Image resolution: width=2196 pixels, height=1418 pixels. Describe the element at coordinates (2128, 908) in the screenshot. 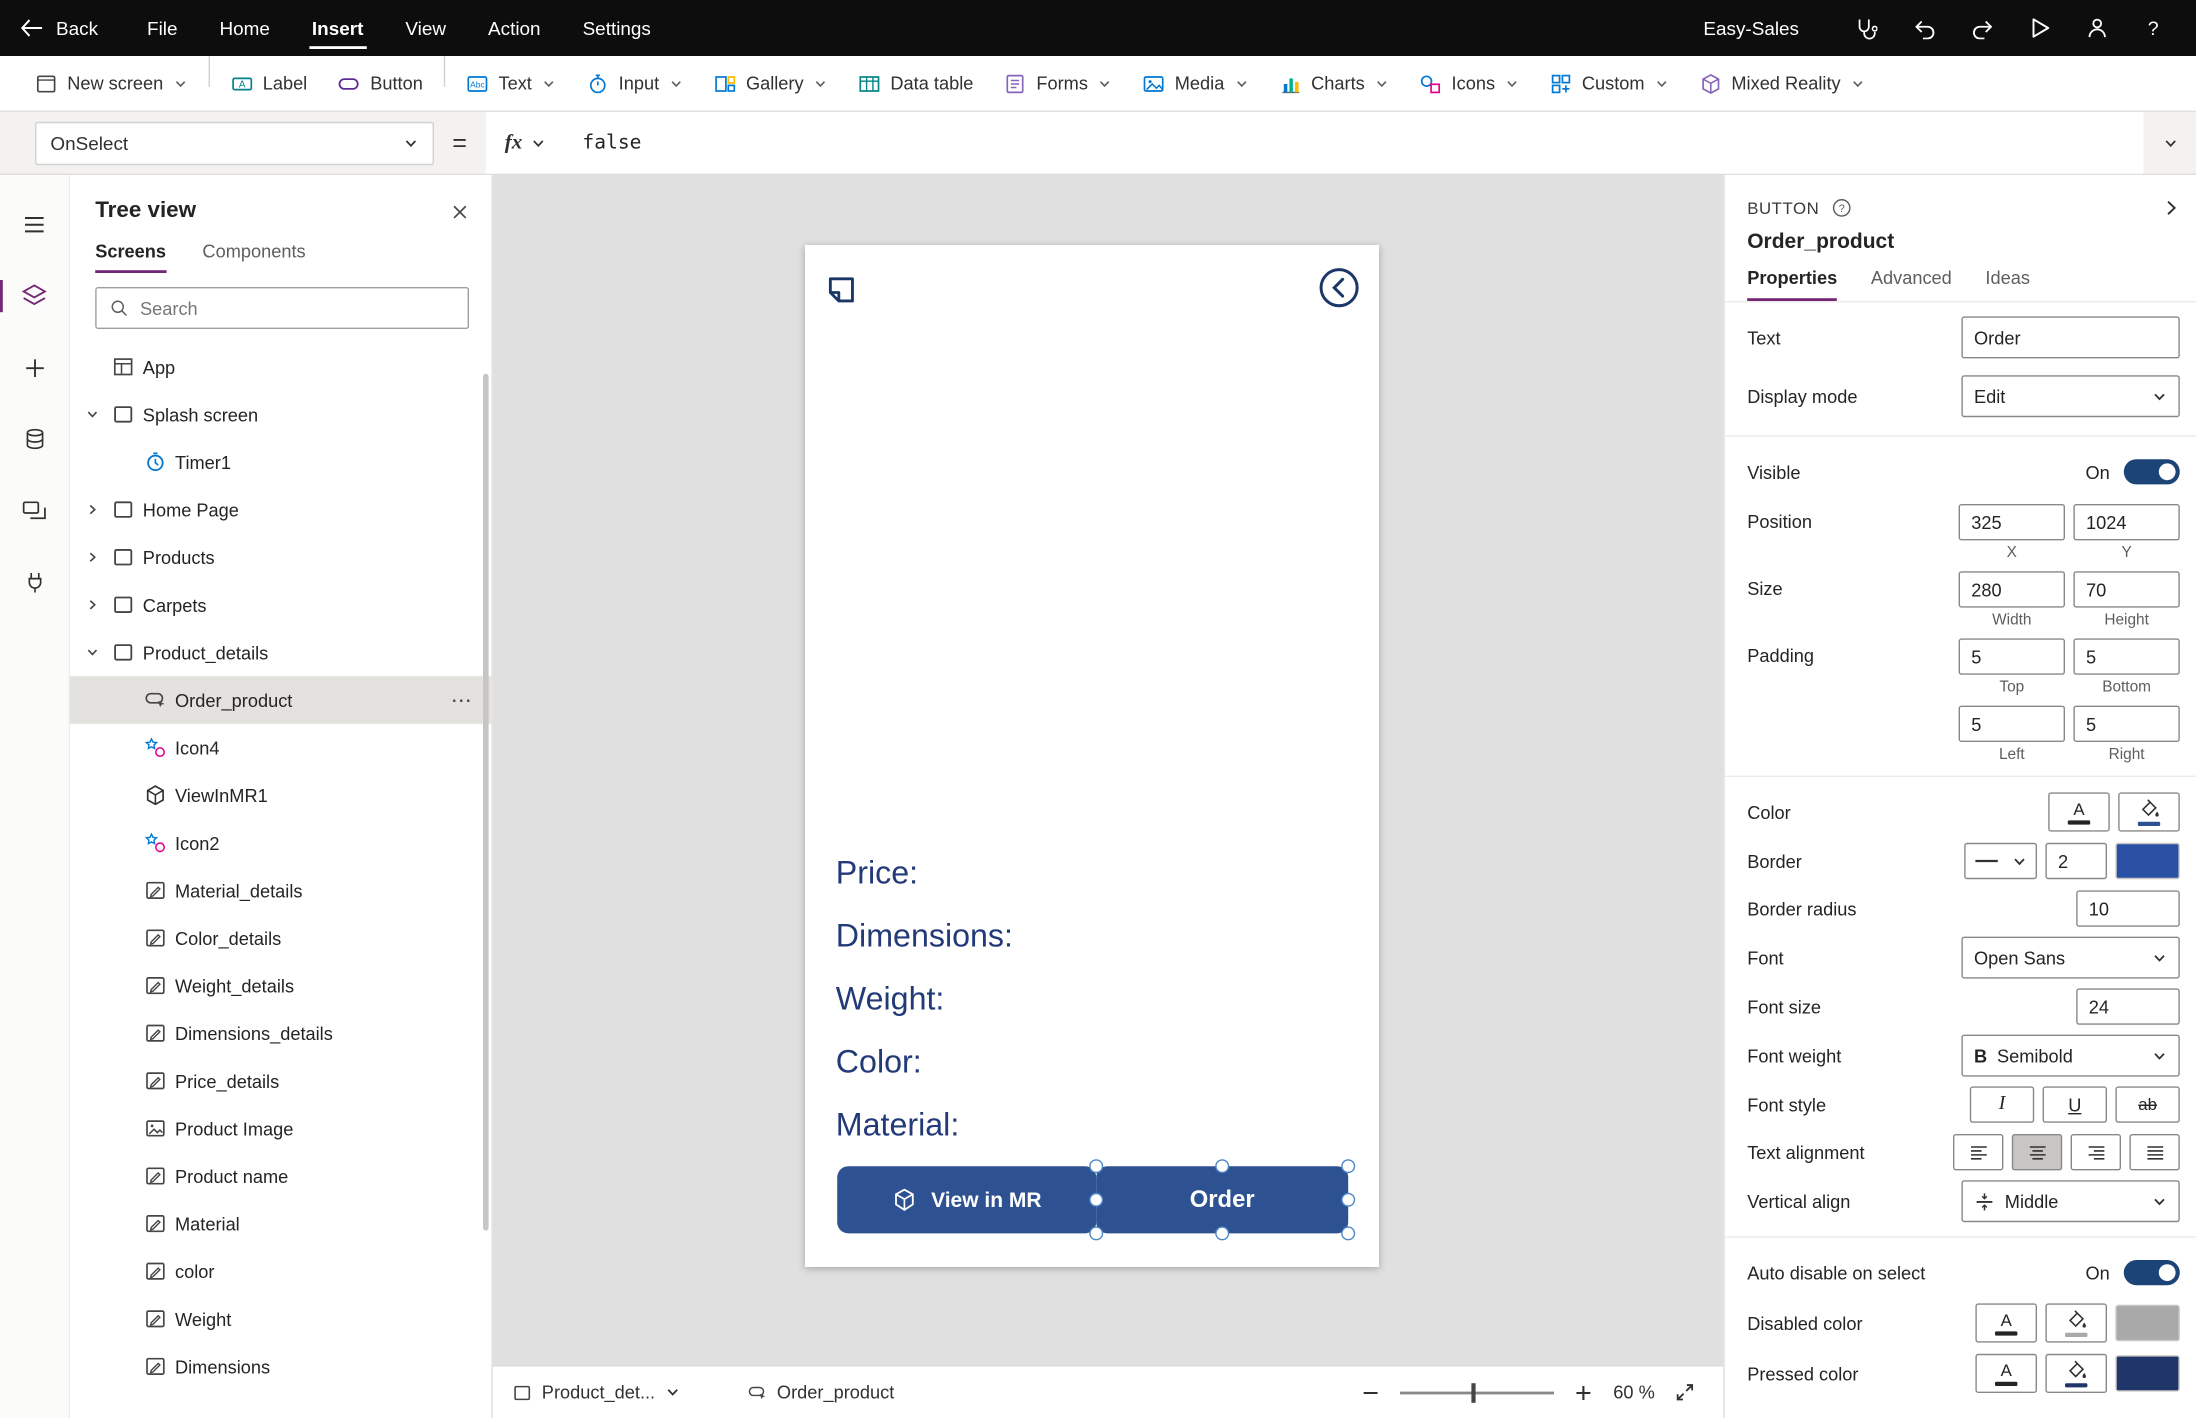

I see `border-radius-input` at that location.